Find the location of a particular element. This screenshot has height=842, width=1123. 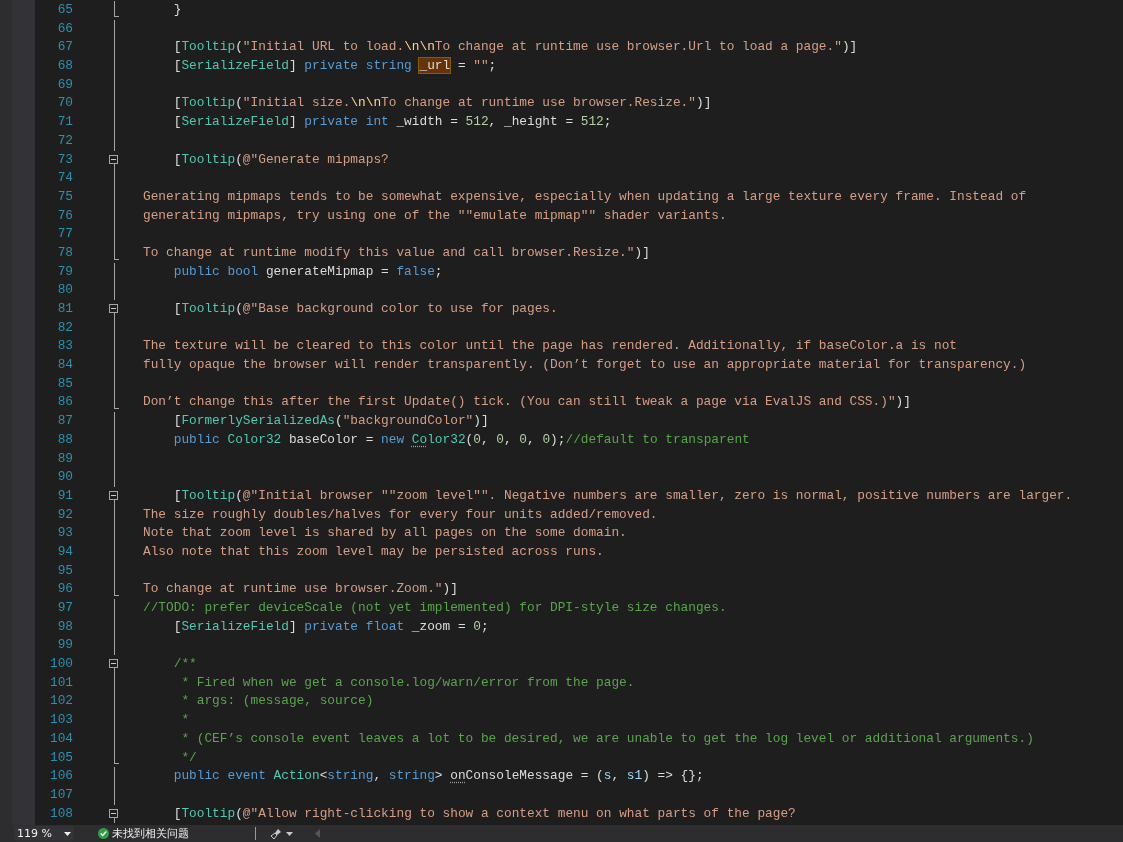

line-number: 100 is located at coordinates (60, 664).